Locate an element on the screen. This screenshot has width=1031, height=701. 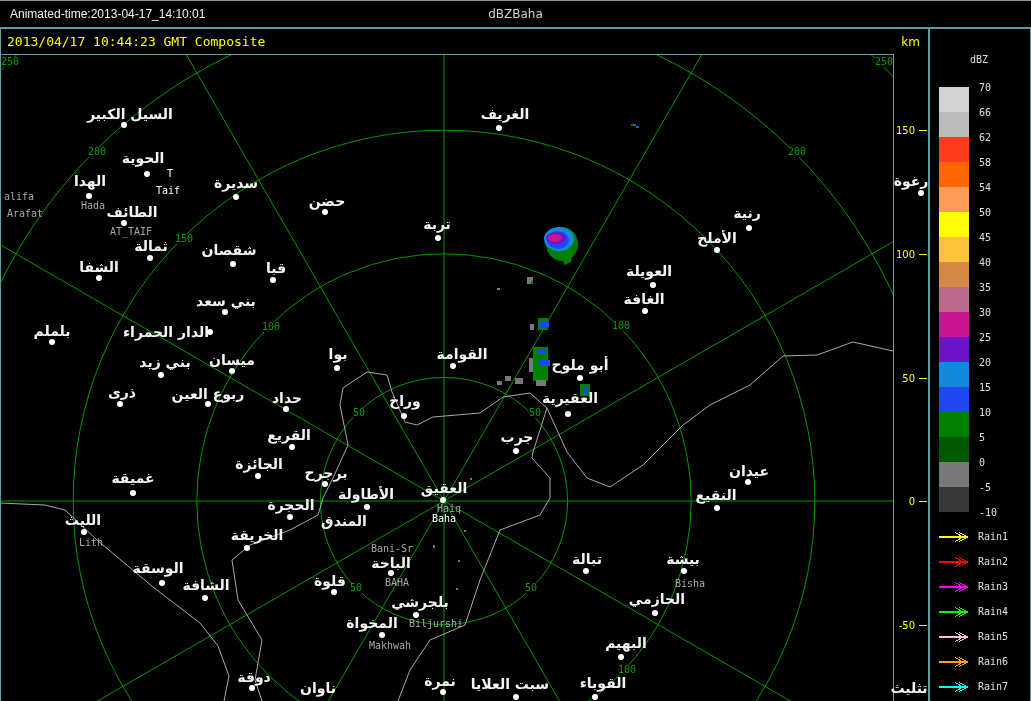
scale-label: 45 is located at coordinates (986, 237).